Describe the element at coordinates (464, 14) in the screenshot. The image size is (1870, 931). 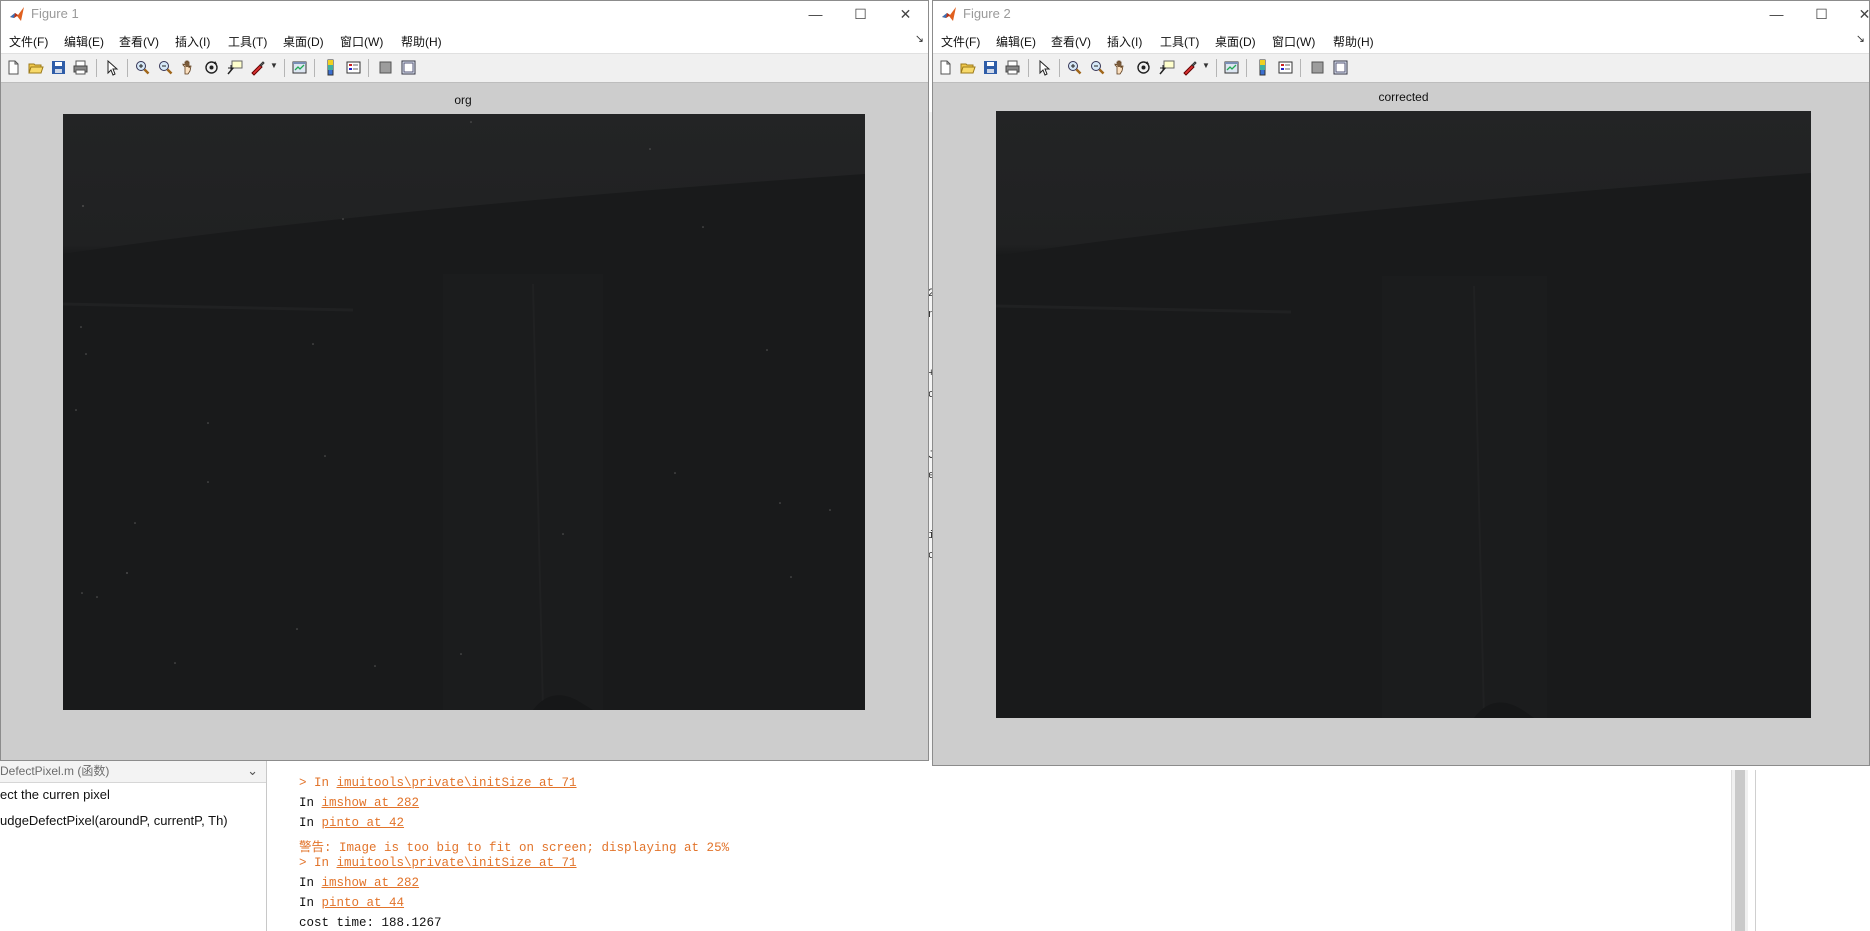
I see `title-bar: Figure 1 — ☐ ✕` at that location.